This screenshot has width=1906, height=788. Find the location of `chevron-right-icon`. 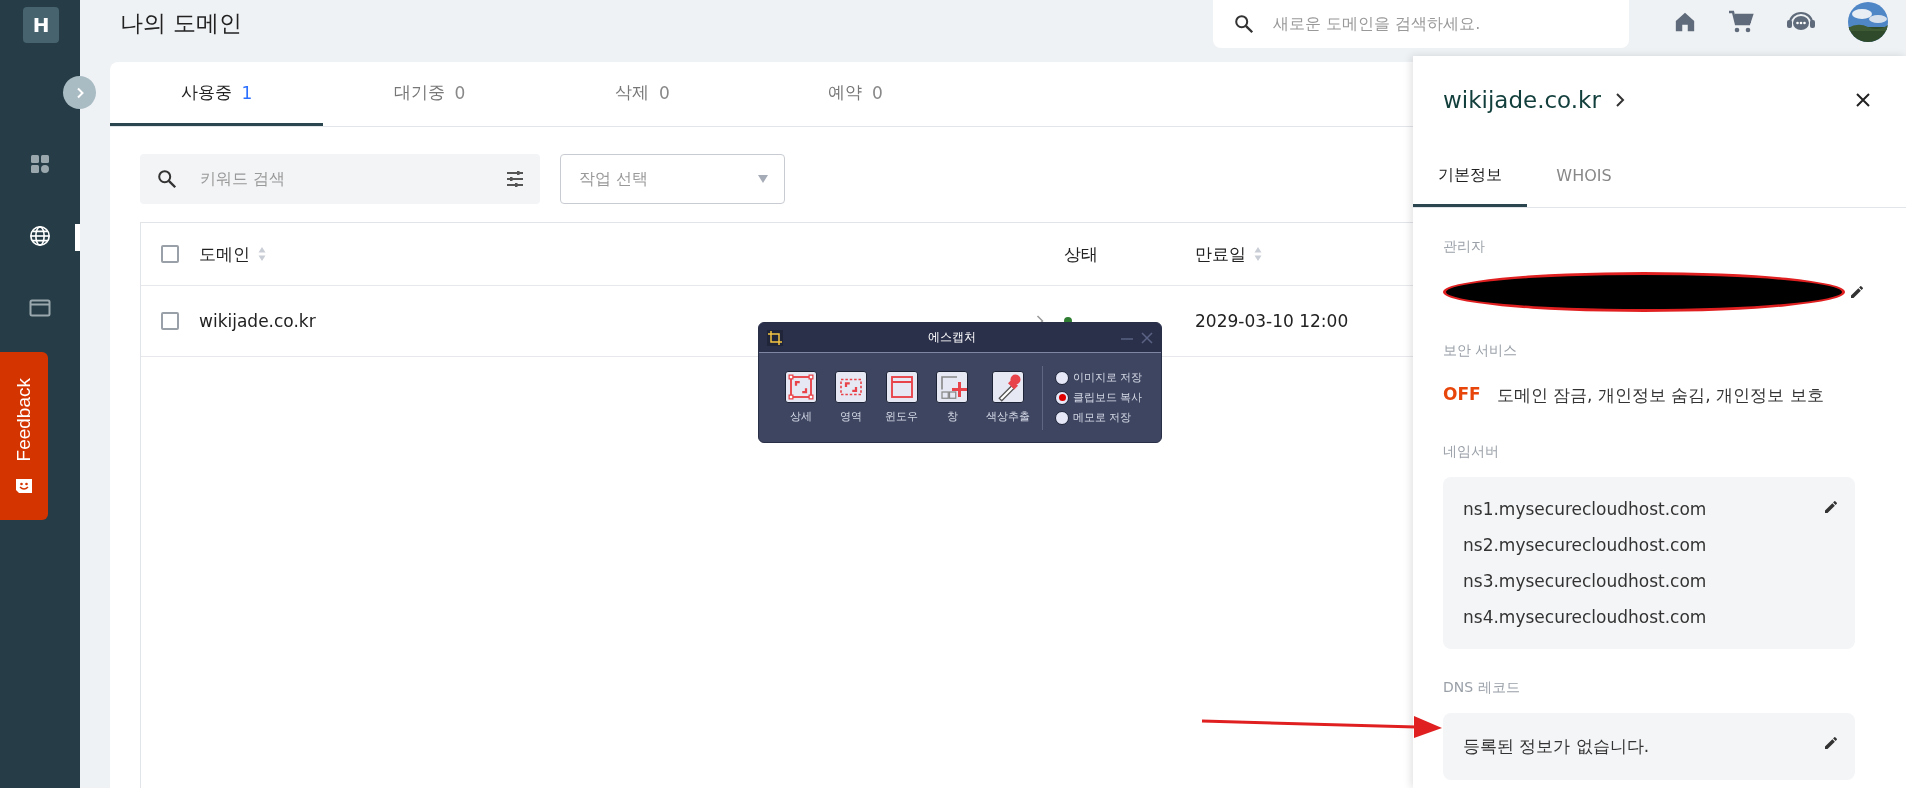

chevron-right-icon is located at coordinates (1619, 100).